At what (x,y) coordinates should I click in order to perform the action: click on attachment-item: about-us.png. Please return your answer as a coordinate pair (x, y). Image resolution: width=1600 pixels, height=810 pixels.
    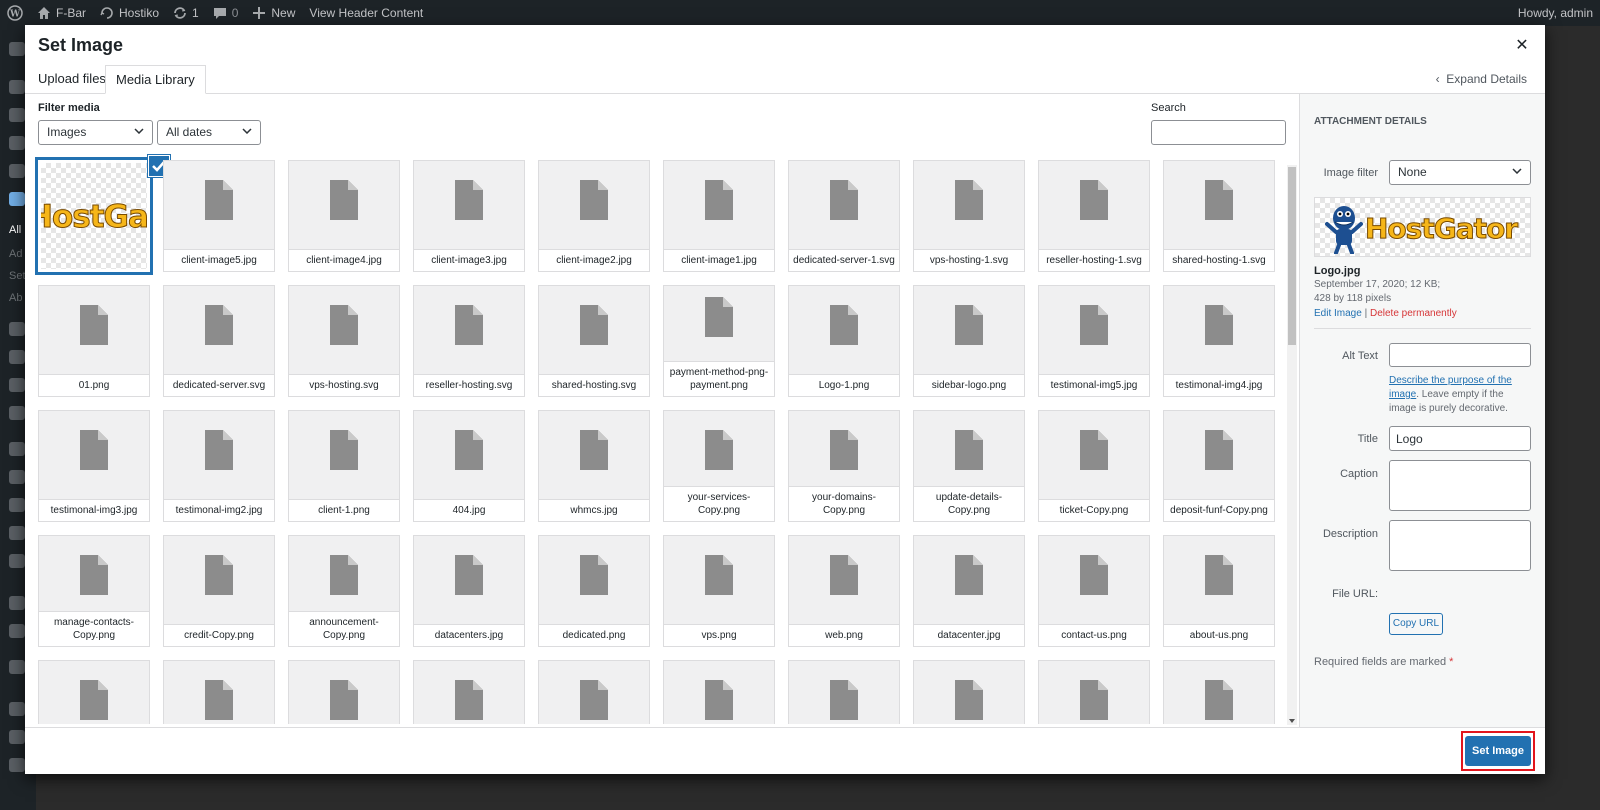
    Looking at the image, I should click on (1219, 591).